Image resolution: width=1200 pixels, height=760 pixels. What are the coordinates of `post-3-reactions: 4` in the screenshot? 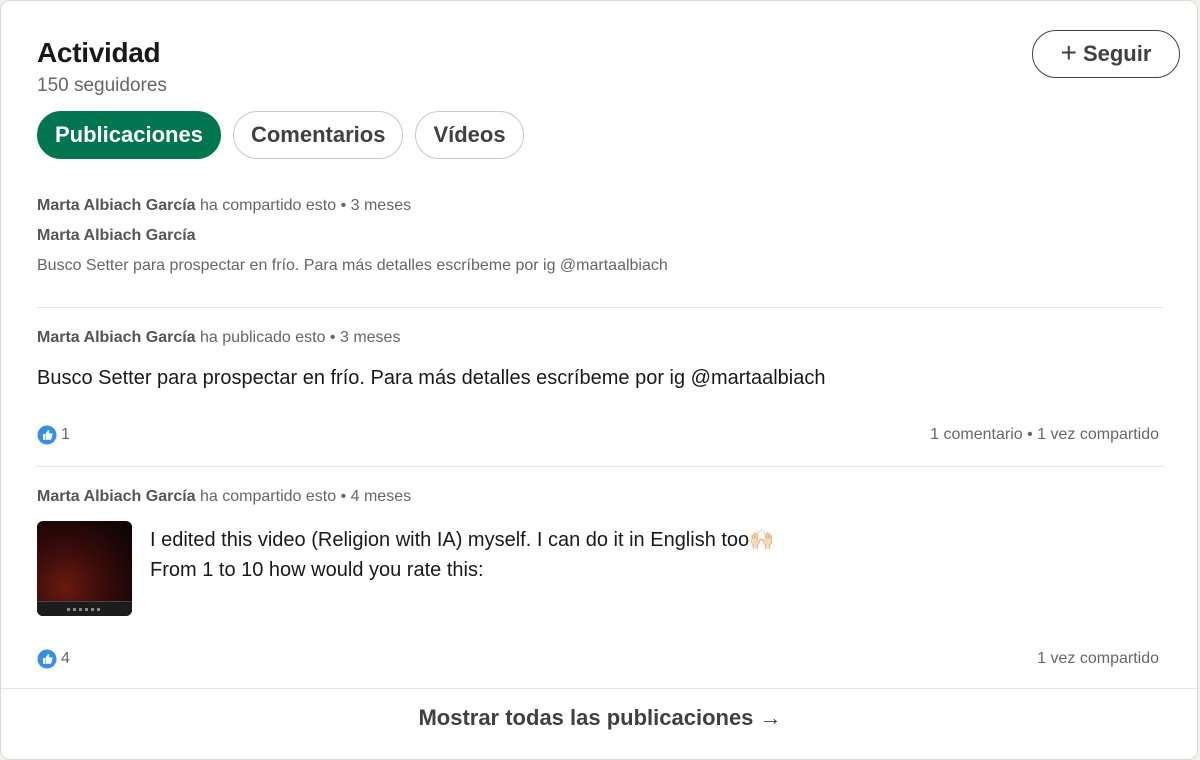 It's located at (53, 659).